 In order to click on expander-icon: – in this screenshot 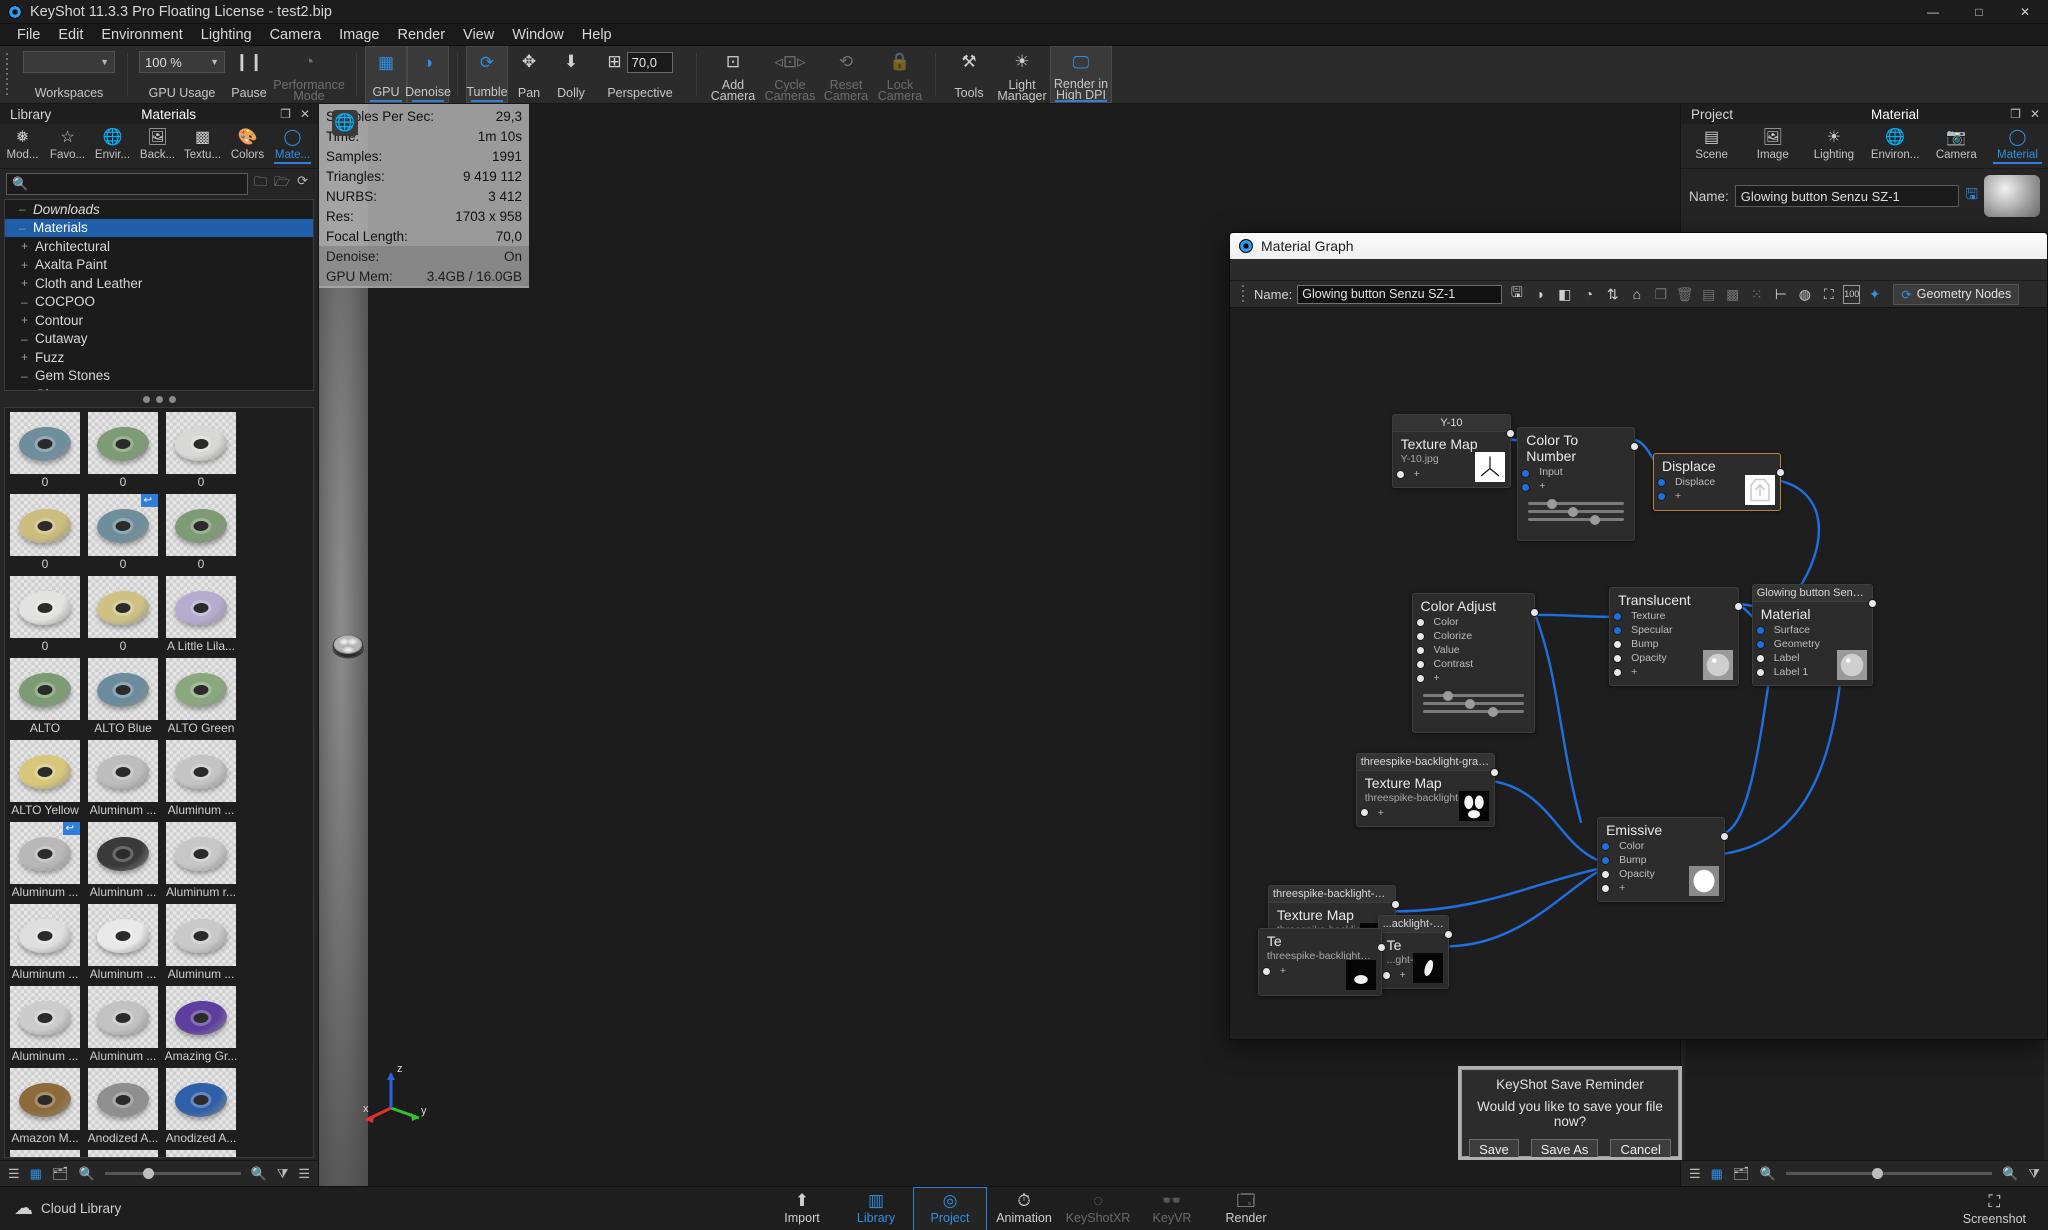, I will do `click(28, 376)`.